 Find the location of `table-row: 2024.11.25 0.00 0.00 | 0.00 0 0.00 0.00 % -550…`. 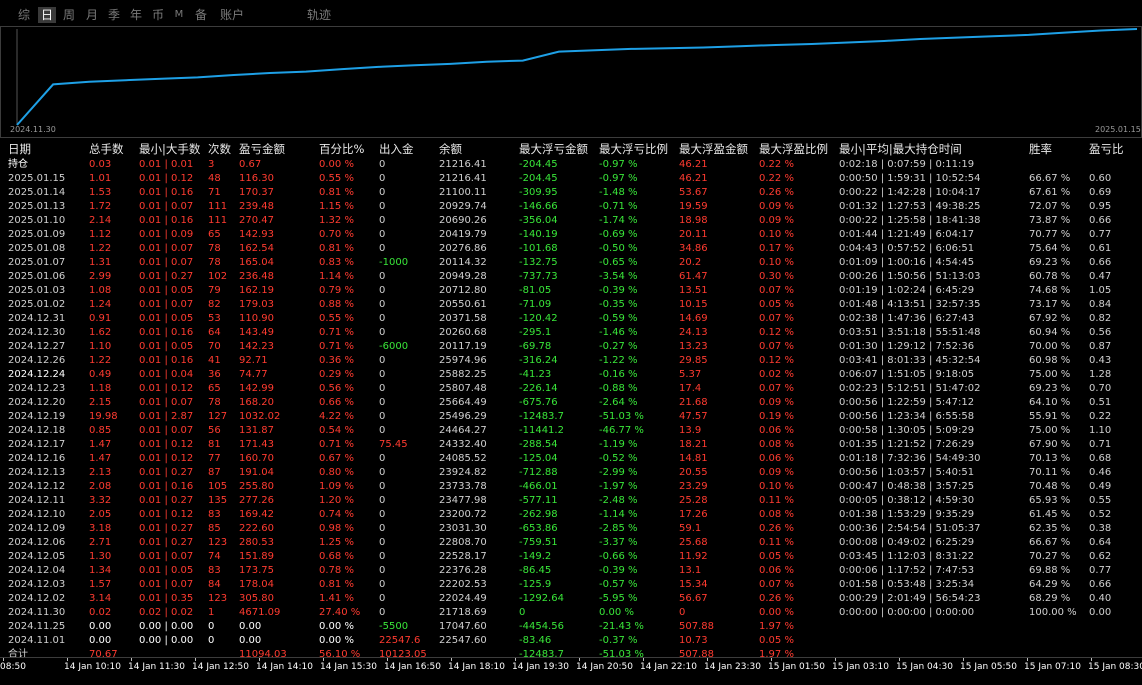

table-row: 2024.11.25 0.00 0.00 | 0.00 0 0.00 0.00 % -550… is located at coordinates (571, 627).